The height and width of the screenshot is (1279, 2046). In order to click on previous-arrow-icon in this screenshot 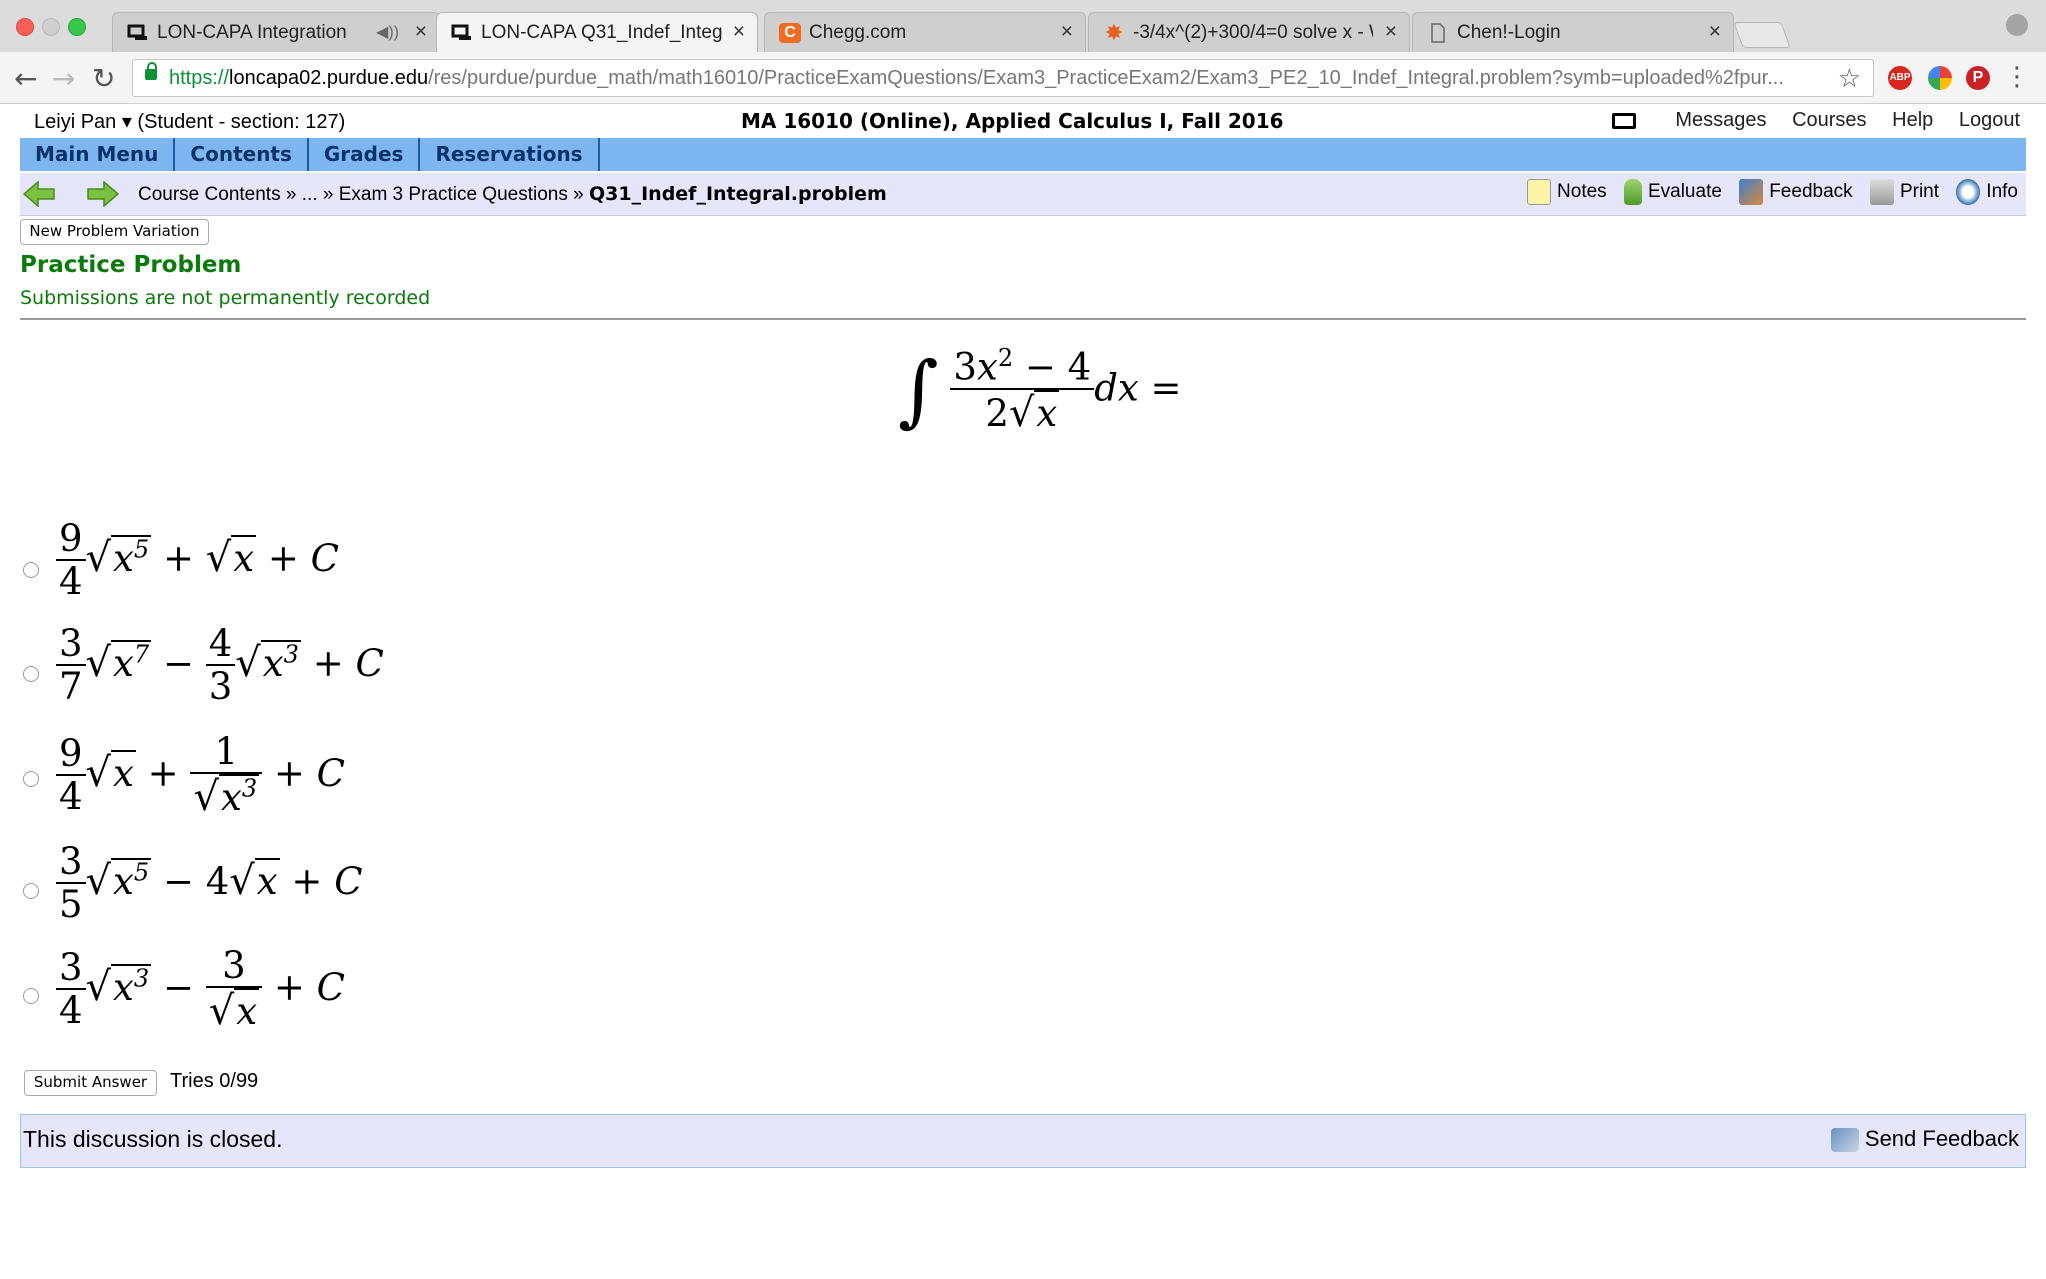, I will do `click(39, 194)`.